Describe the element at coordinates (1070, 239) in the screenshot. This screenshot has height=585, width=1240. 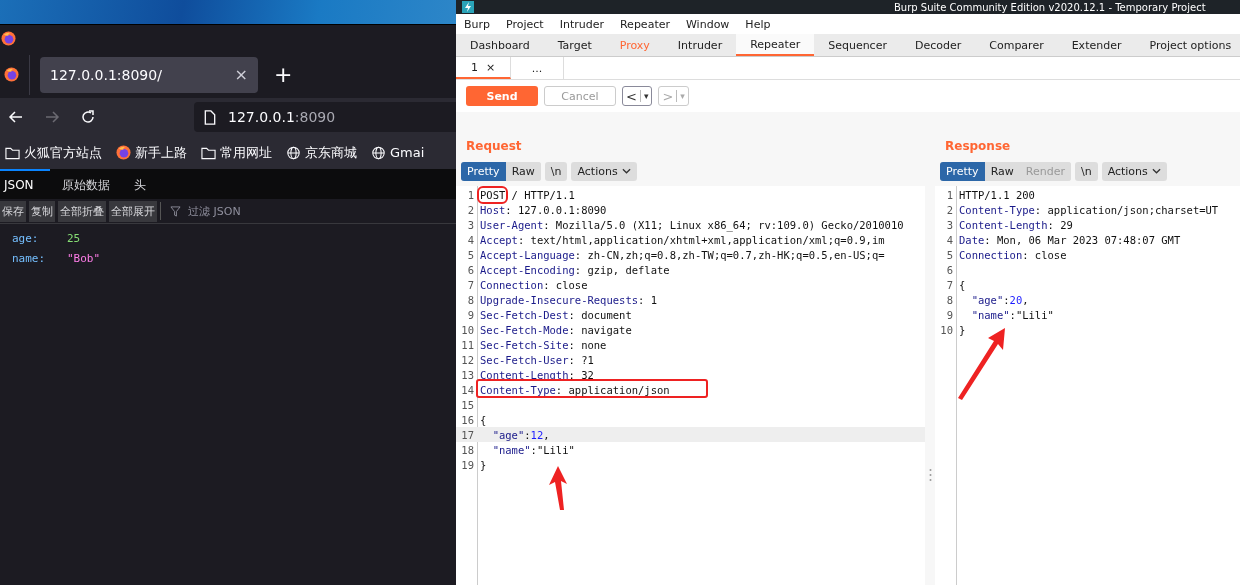
I see `code-line: Date: Mon, 06 Mar 2023 07:48:07 GMT` at that location.